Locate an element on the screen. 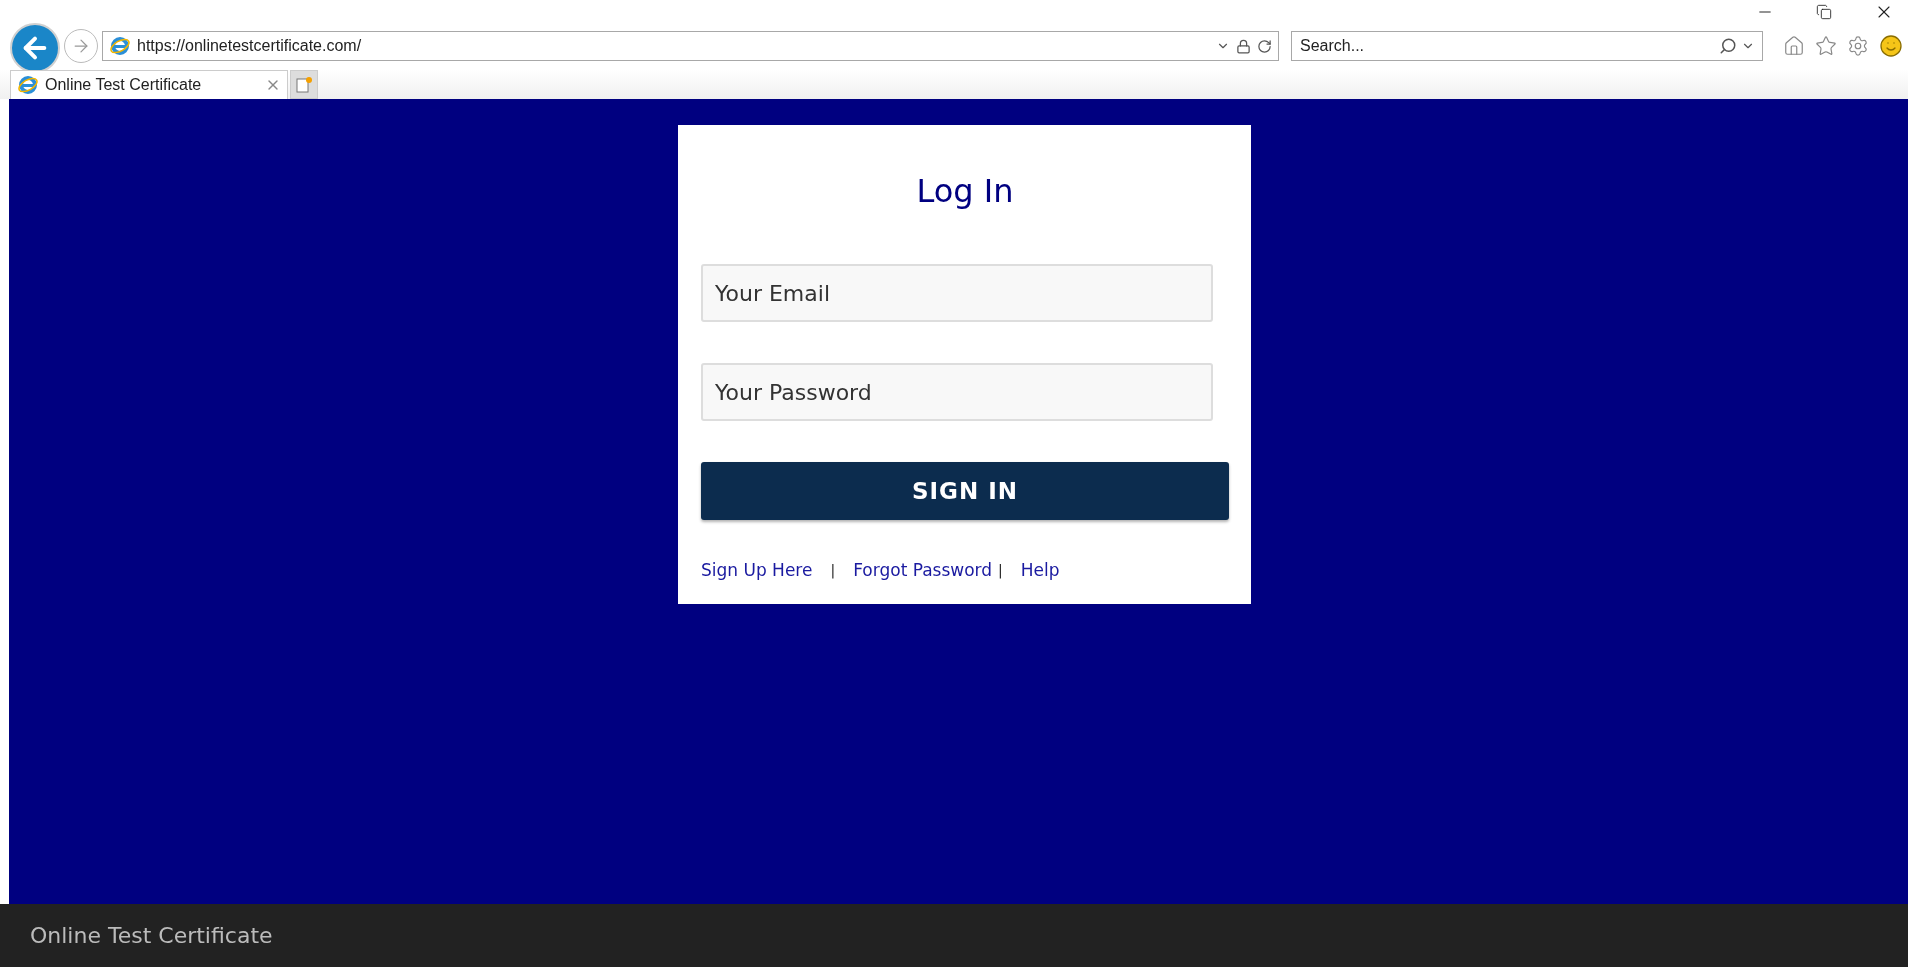  login-title: Log In is located at coordinates (965, 191).